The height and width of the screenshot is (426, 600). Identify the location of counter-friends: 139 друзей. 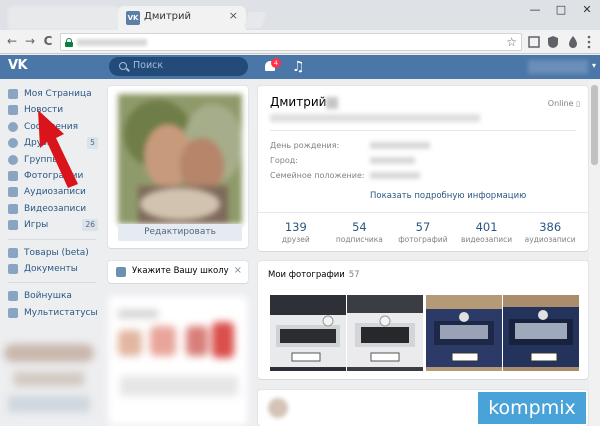
(296, 235).